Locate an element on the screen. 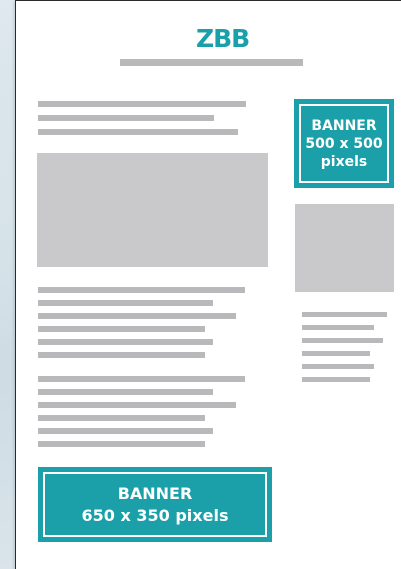 The height and width of the screenshot is (569, 401). site-logo: ZBB is located at coordinates (223, 38).